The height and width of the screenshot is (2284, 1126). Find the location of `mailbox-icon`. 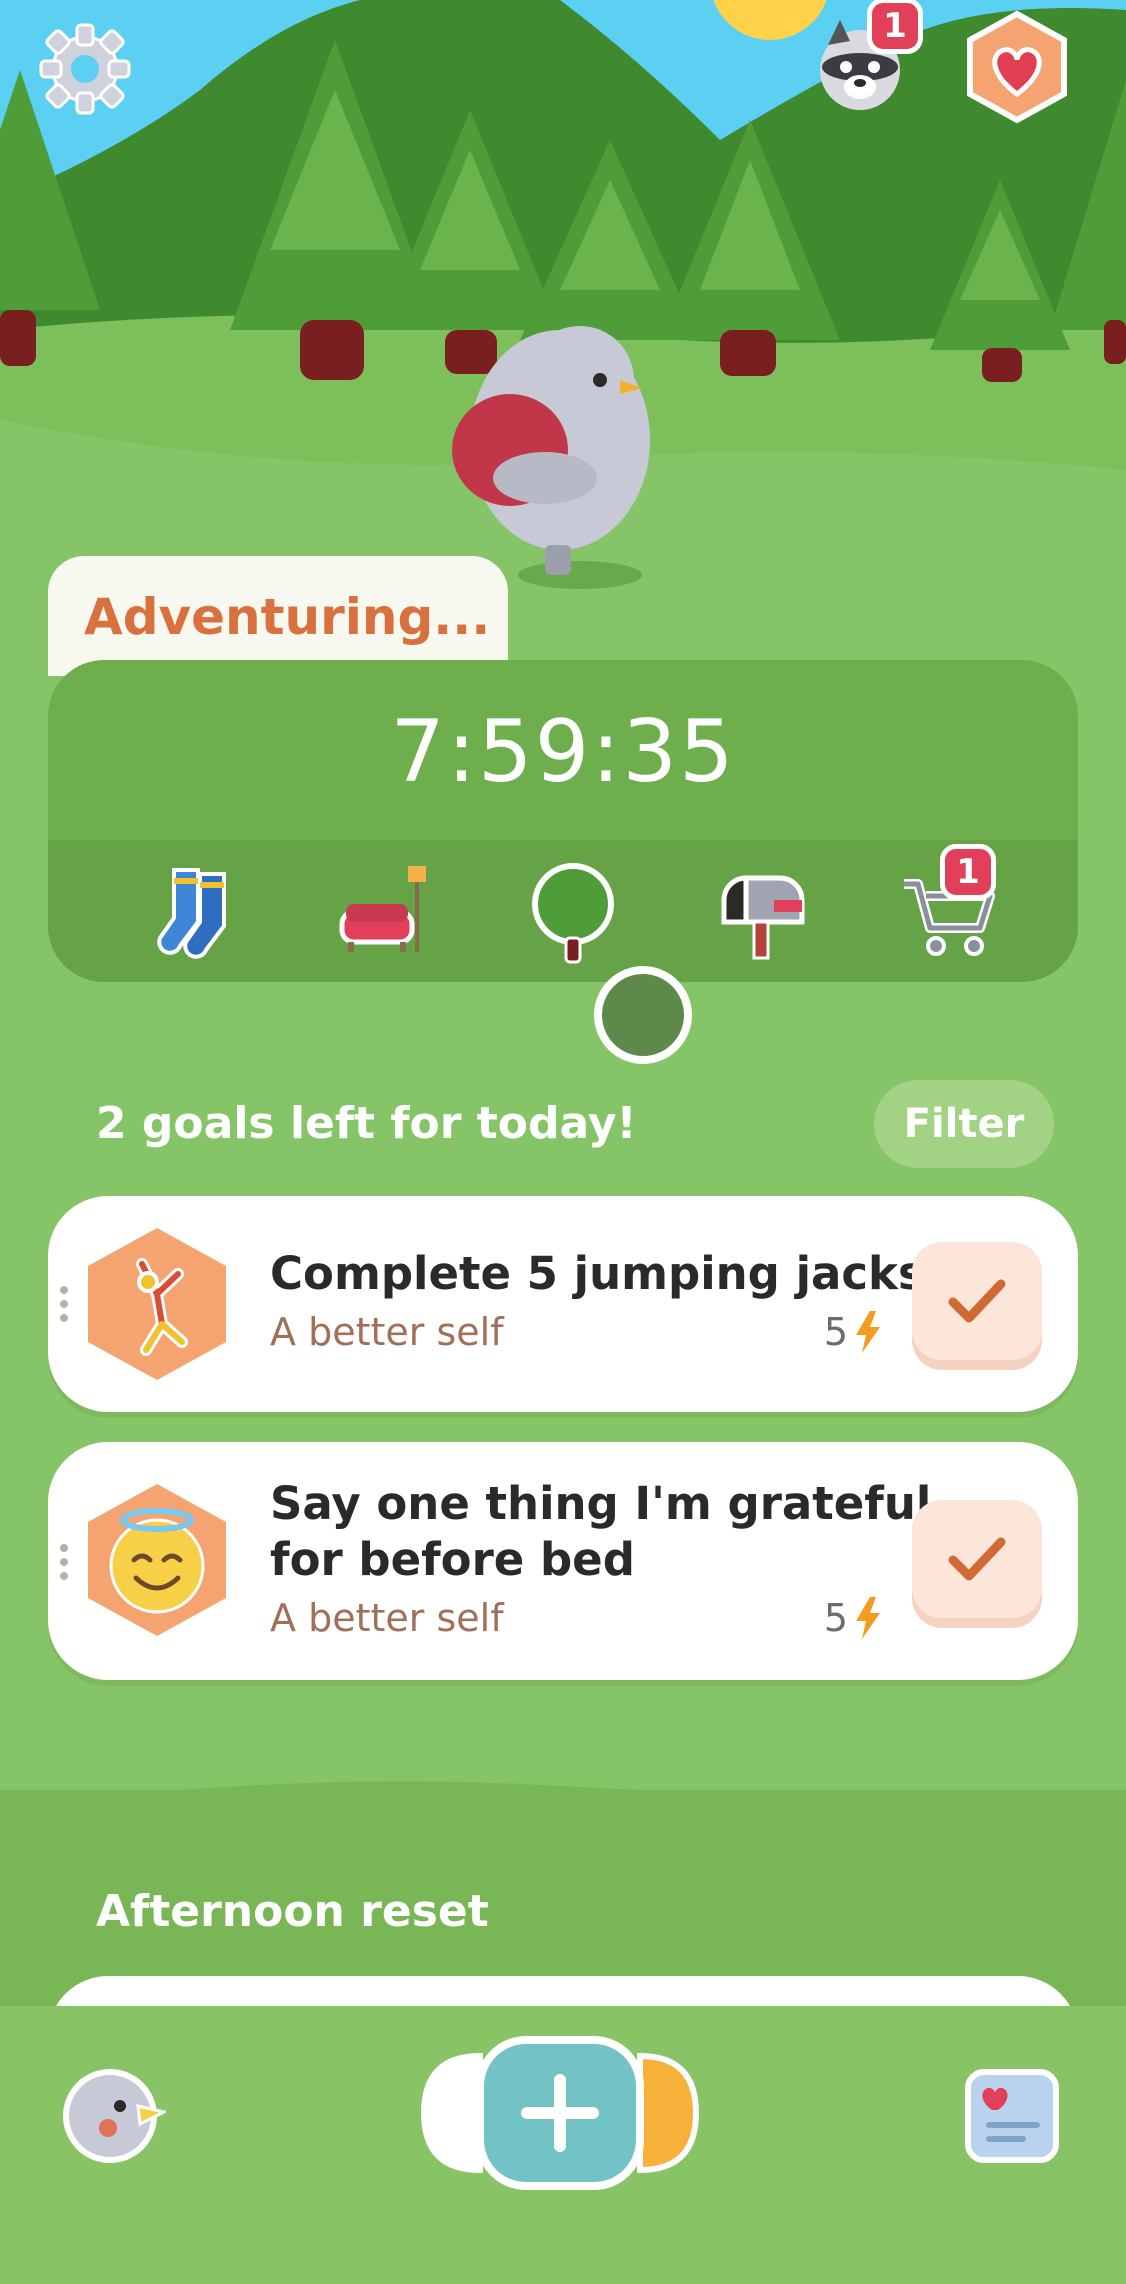

mailbox-icon is located at coordinates (759, 915).